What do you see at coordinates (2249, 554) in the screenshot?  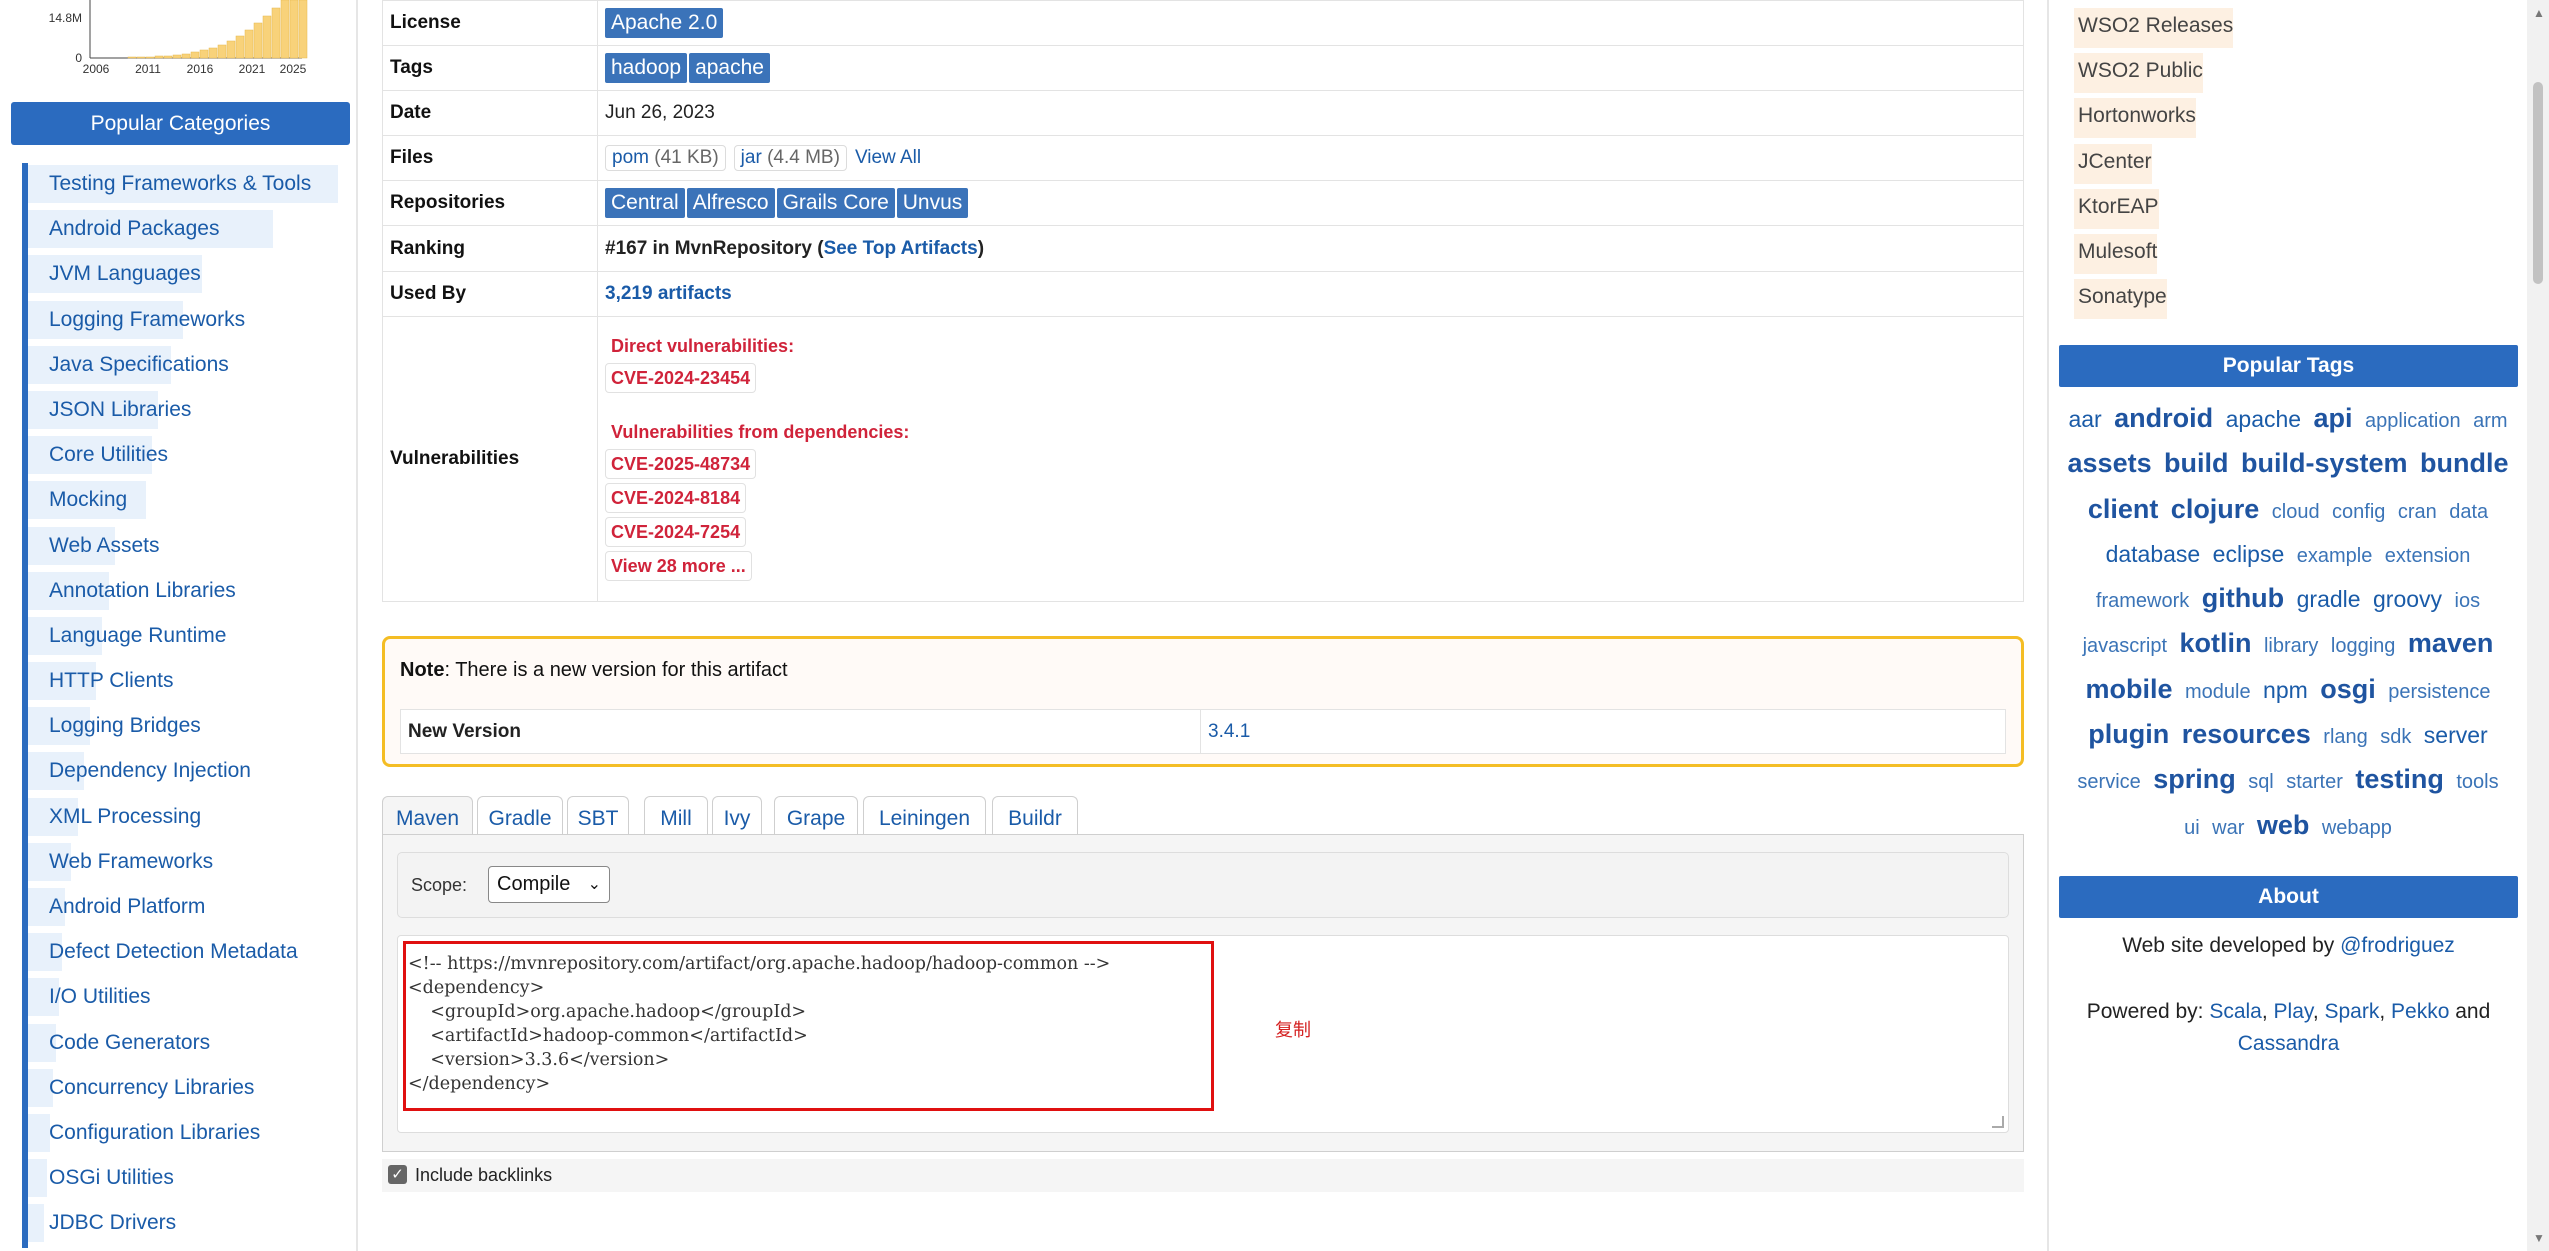 I see `tag-cloud-link: eclipse` at bounding box center [2249, 554].